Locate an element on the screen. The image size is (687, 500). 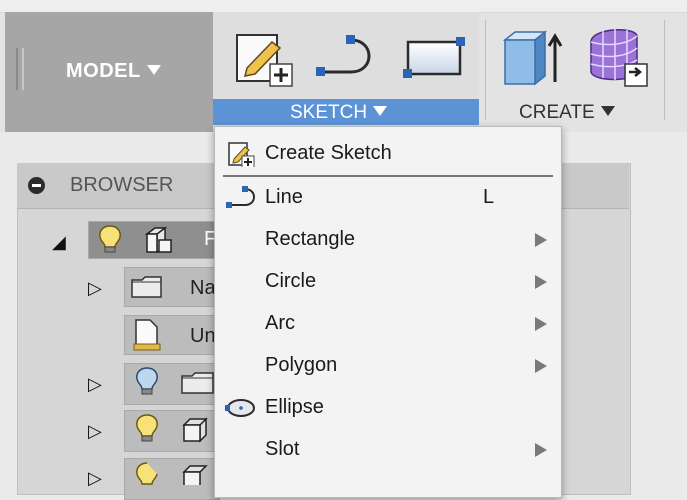
menu-item-label: Line is located at coordinates (284, 197).